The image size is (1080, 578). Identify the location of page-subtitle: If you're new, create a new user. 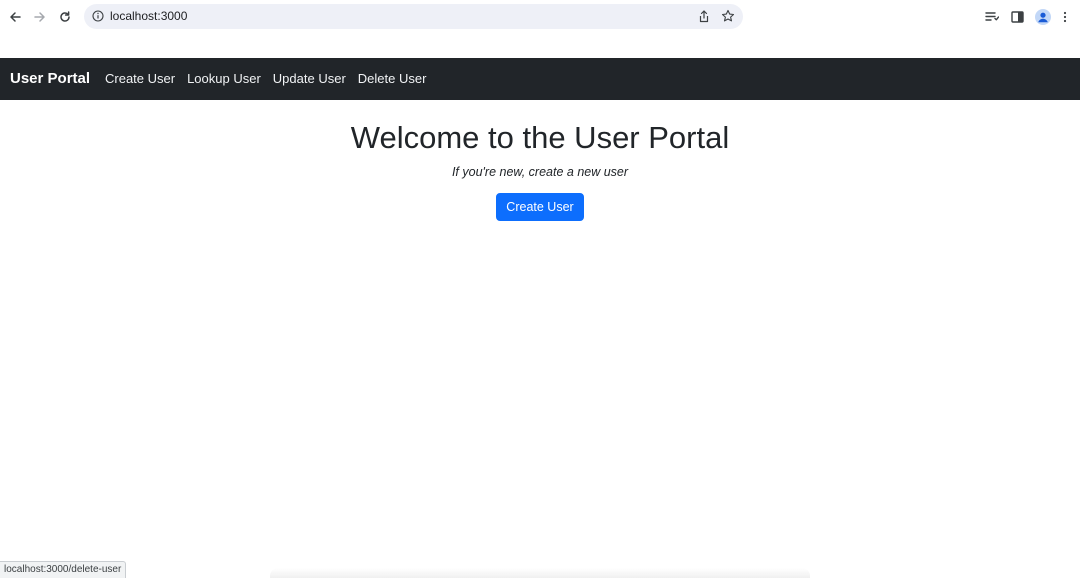
(540, 172).